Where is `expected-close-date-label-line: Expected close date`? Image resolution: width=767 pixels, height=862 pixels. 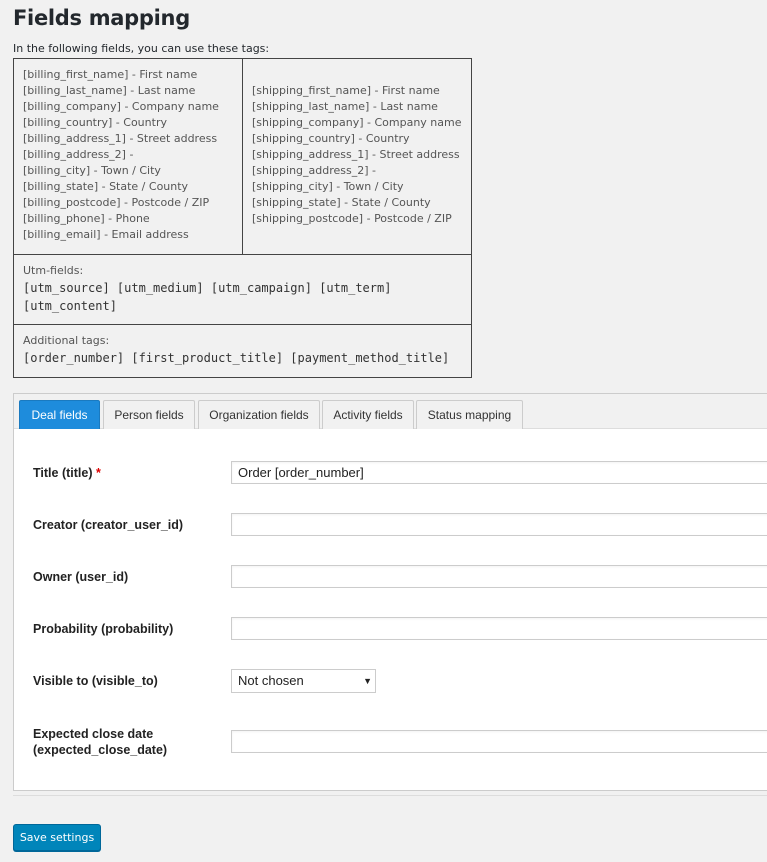
expected-close-date-label-line: Expected close date is located at coordinates (93, 734).